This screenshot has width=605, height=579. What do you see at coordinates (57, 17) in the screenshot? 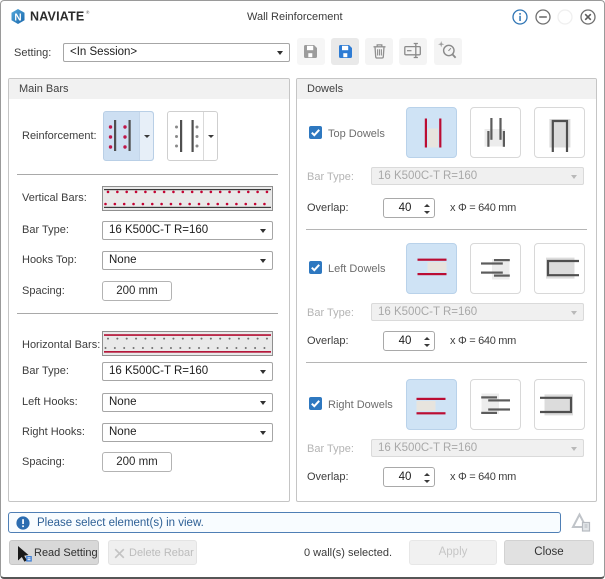
I see `svg-text: NAVIATE` at bounding box center [57, 17].